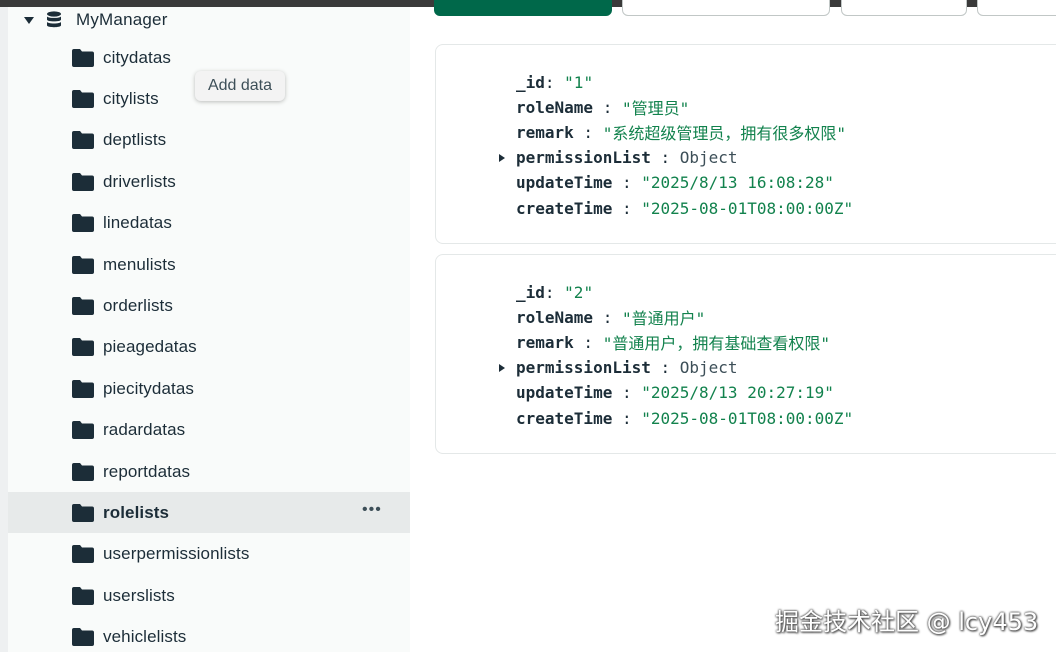 The width and height of the screenshot is (1056, 658). Describe the element at coordinates (240, 86) in the screenshot. I see `add-data-tooltip: Add data` at that location.